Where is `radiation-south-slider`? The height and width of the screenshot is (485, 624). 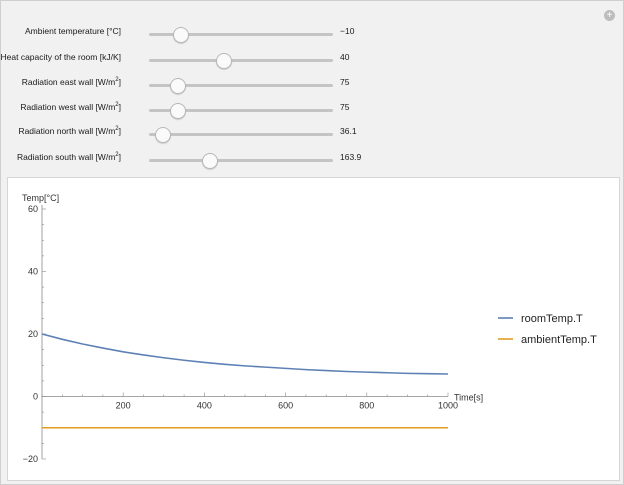 radiation-south-slider is located at coordinates (241, 161).